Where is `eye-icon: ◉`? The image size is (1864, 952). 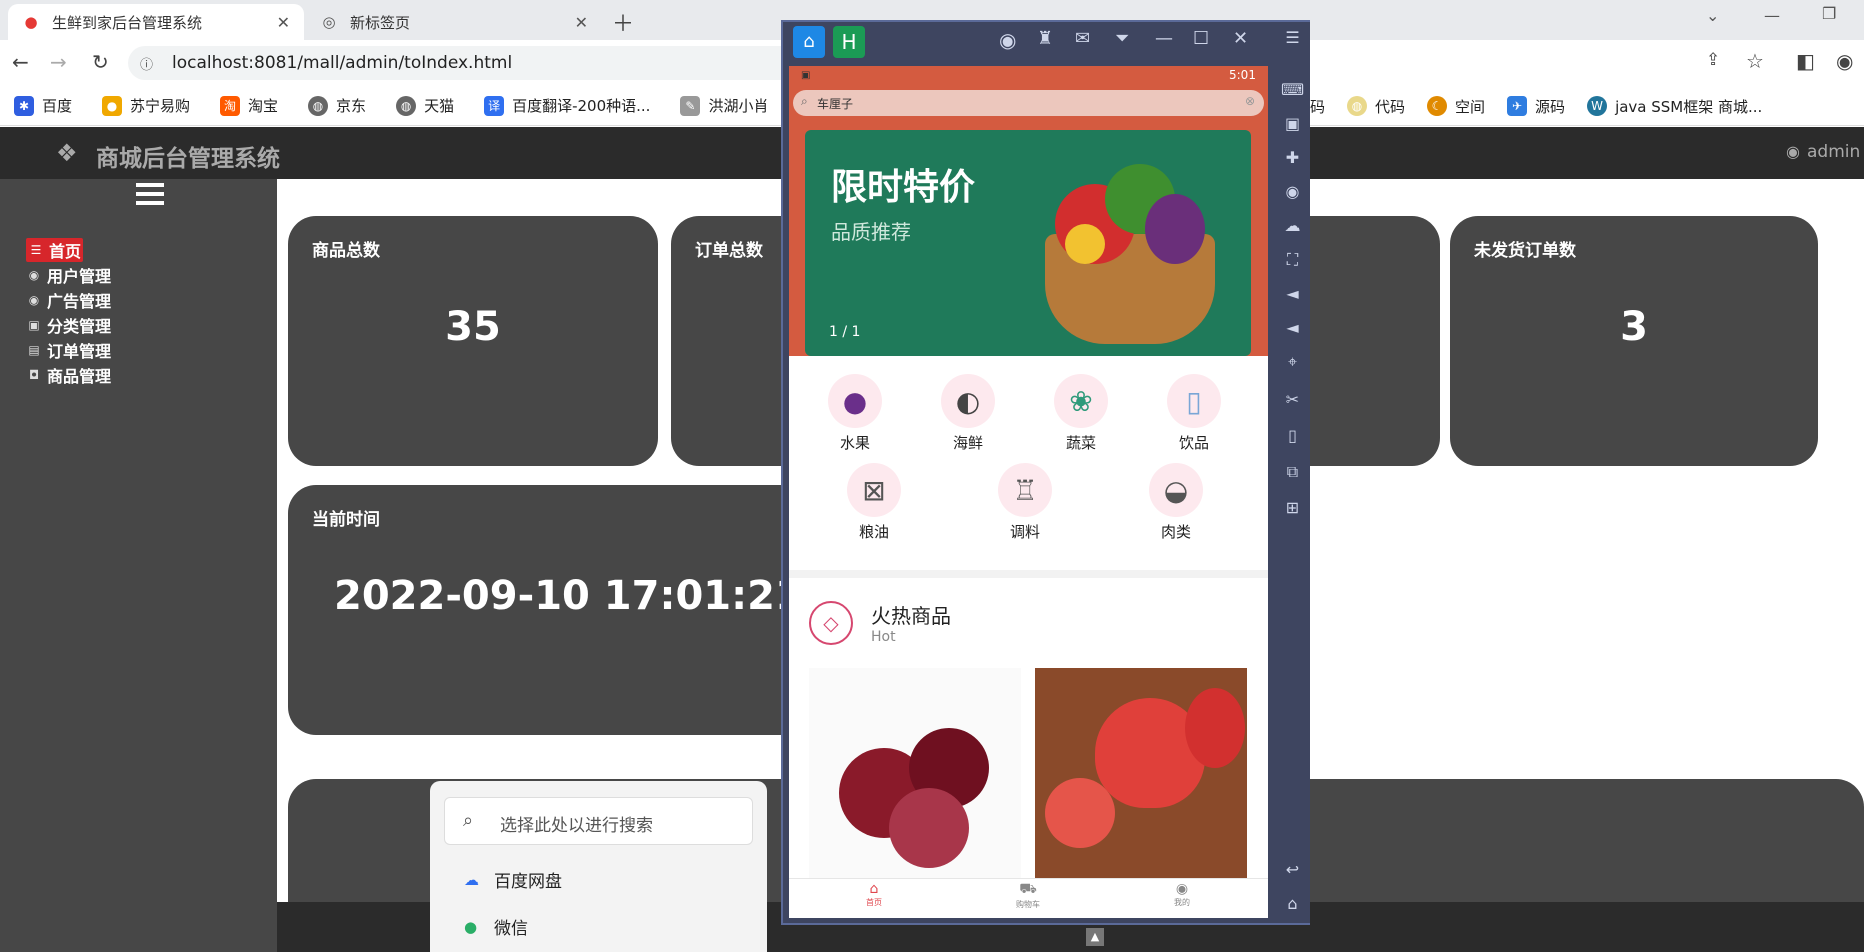
eye-icon: ◉ is located at coordinates (1292, 191).